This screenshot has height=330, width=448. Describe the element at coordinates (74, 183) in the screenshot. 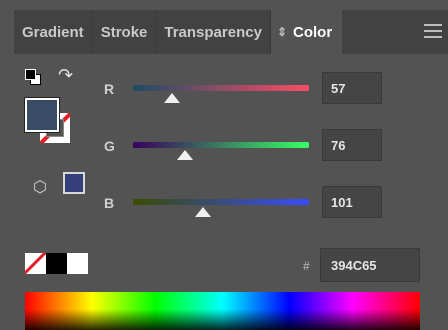

I see `closest-web-color-swatch` at that location.